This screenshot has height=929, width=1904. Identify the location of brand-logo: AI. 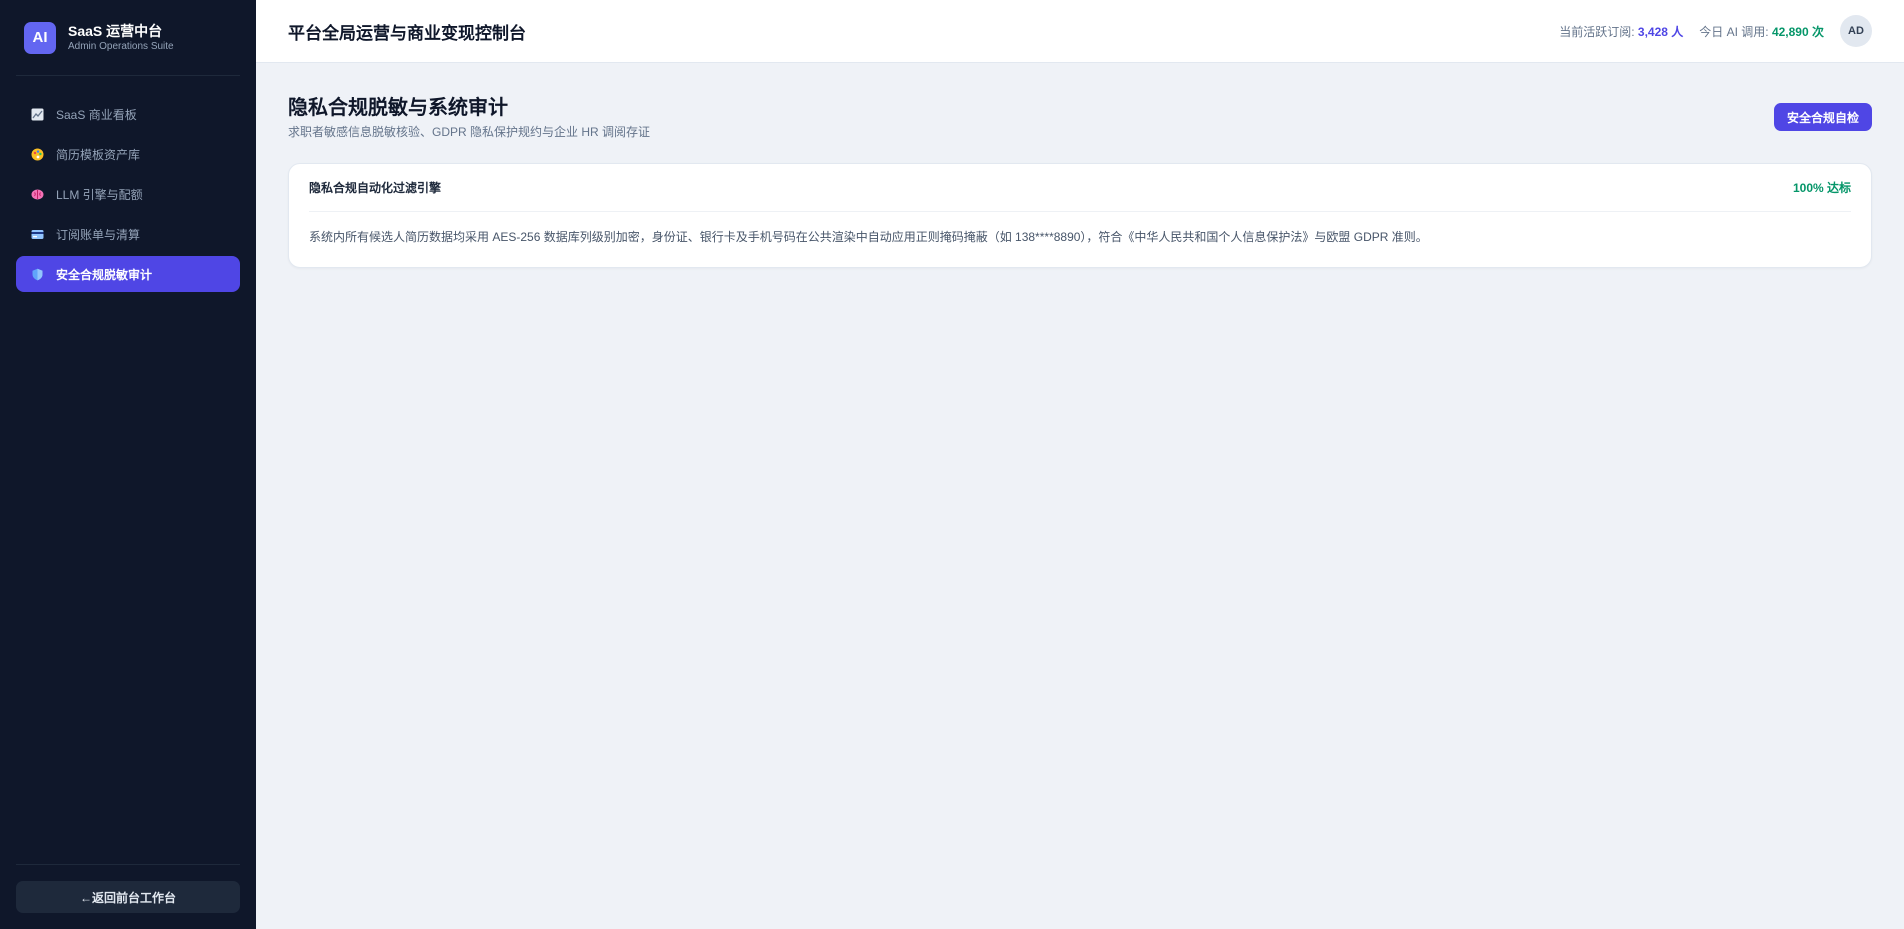
(40, 37).